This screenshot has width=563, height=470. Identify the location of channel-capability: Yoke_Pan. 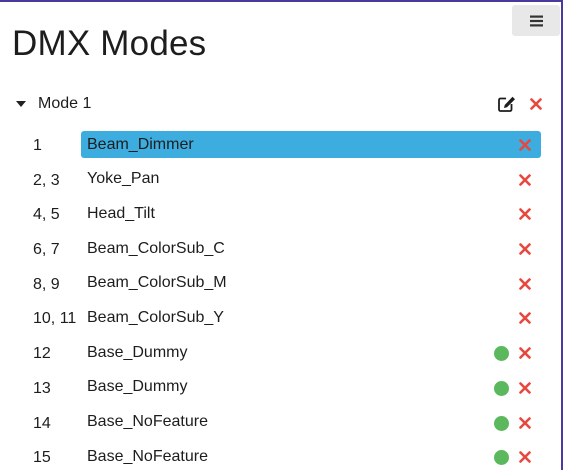
(311, 179).